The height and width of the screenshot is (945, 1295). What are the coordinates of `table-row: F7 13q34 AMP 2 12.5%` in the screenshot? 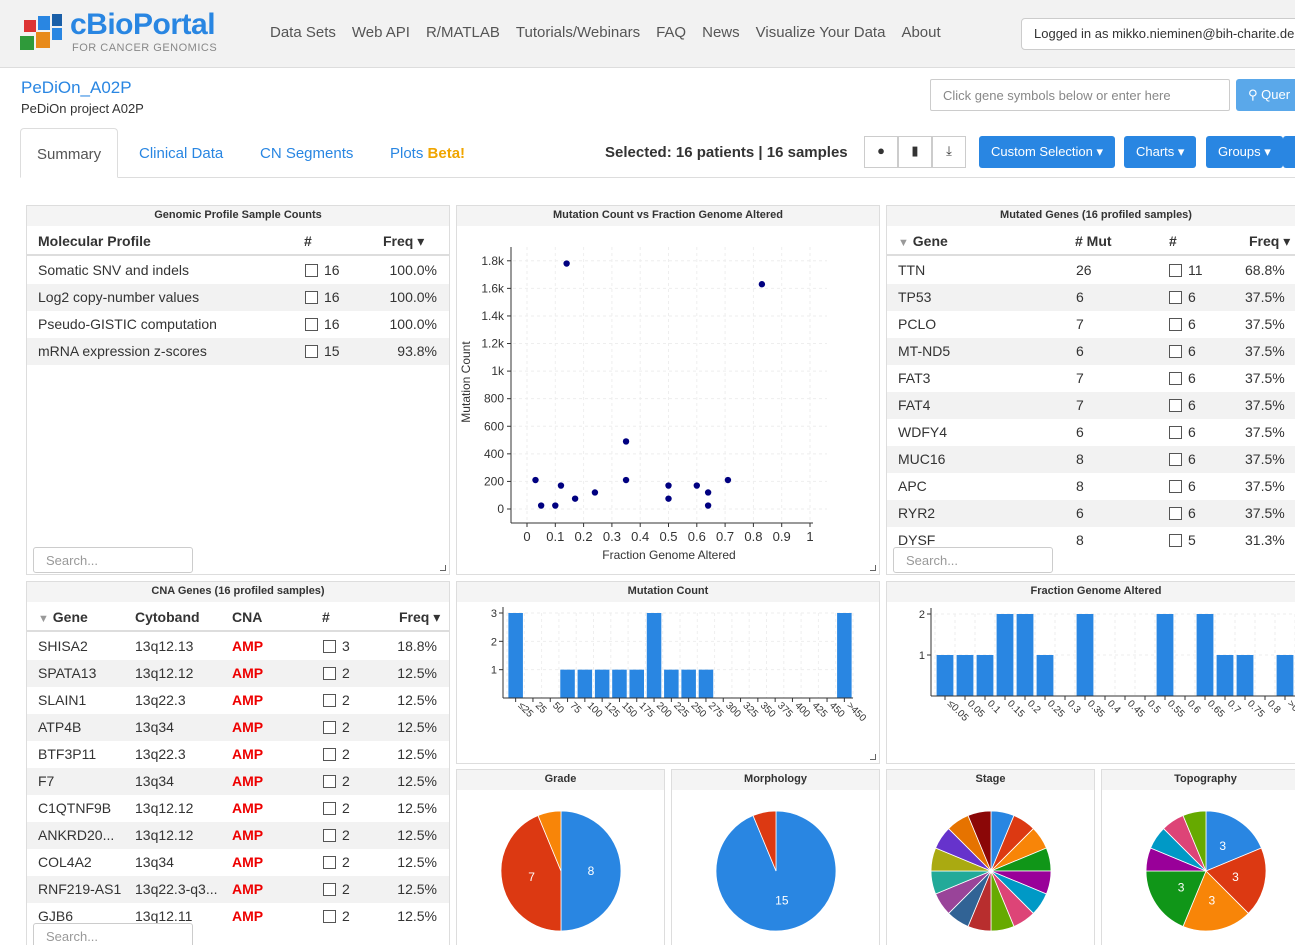 It's located at (238, 781).